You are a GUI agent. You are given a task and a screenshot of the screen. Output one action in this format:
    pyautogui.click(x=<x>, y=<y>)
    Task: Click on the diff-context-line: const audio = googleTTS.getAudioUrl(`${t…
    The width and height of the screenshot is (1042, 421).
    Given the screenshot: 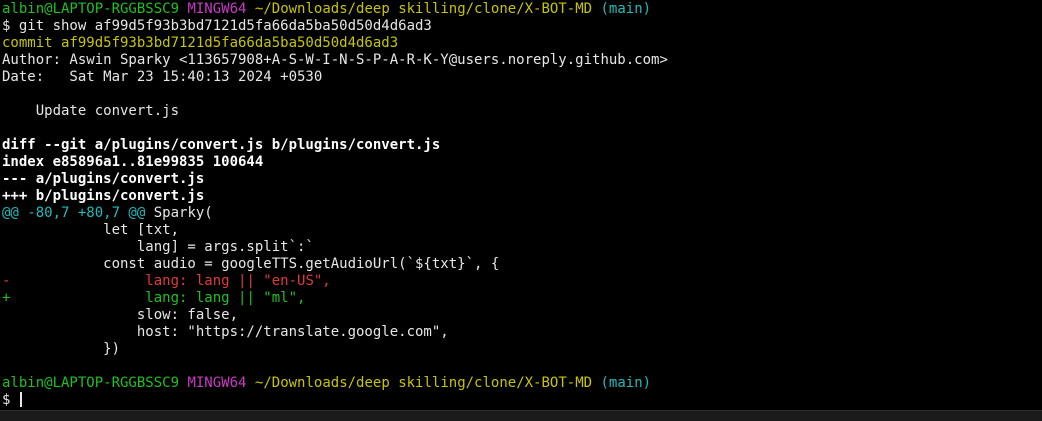 What is the action you would take?
    pyautogui.click(x=251, y=264)
    